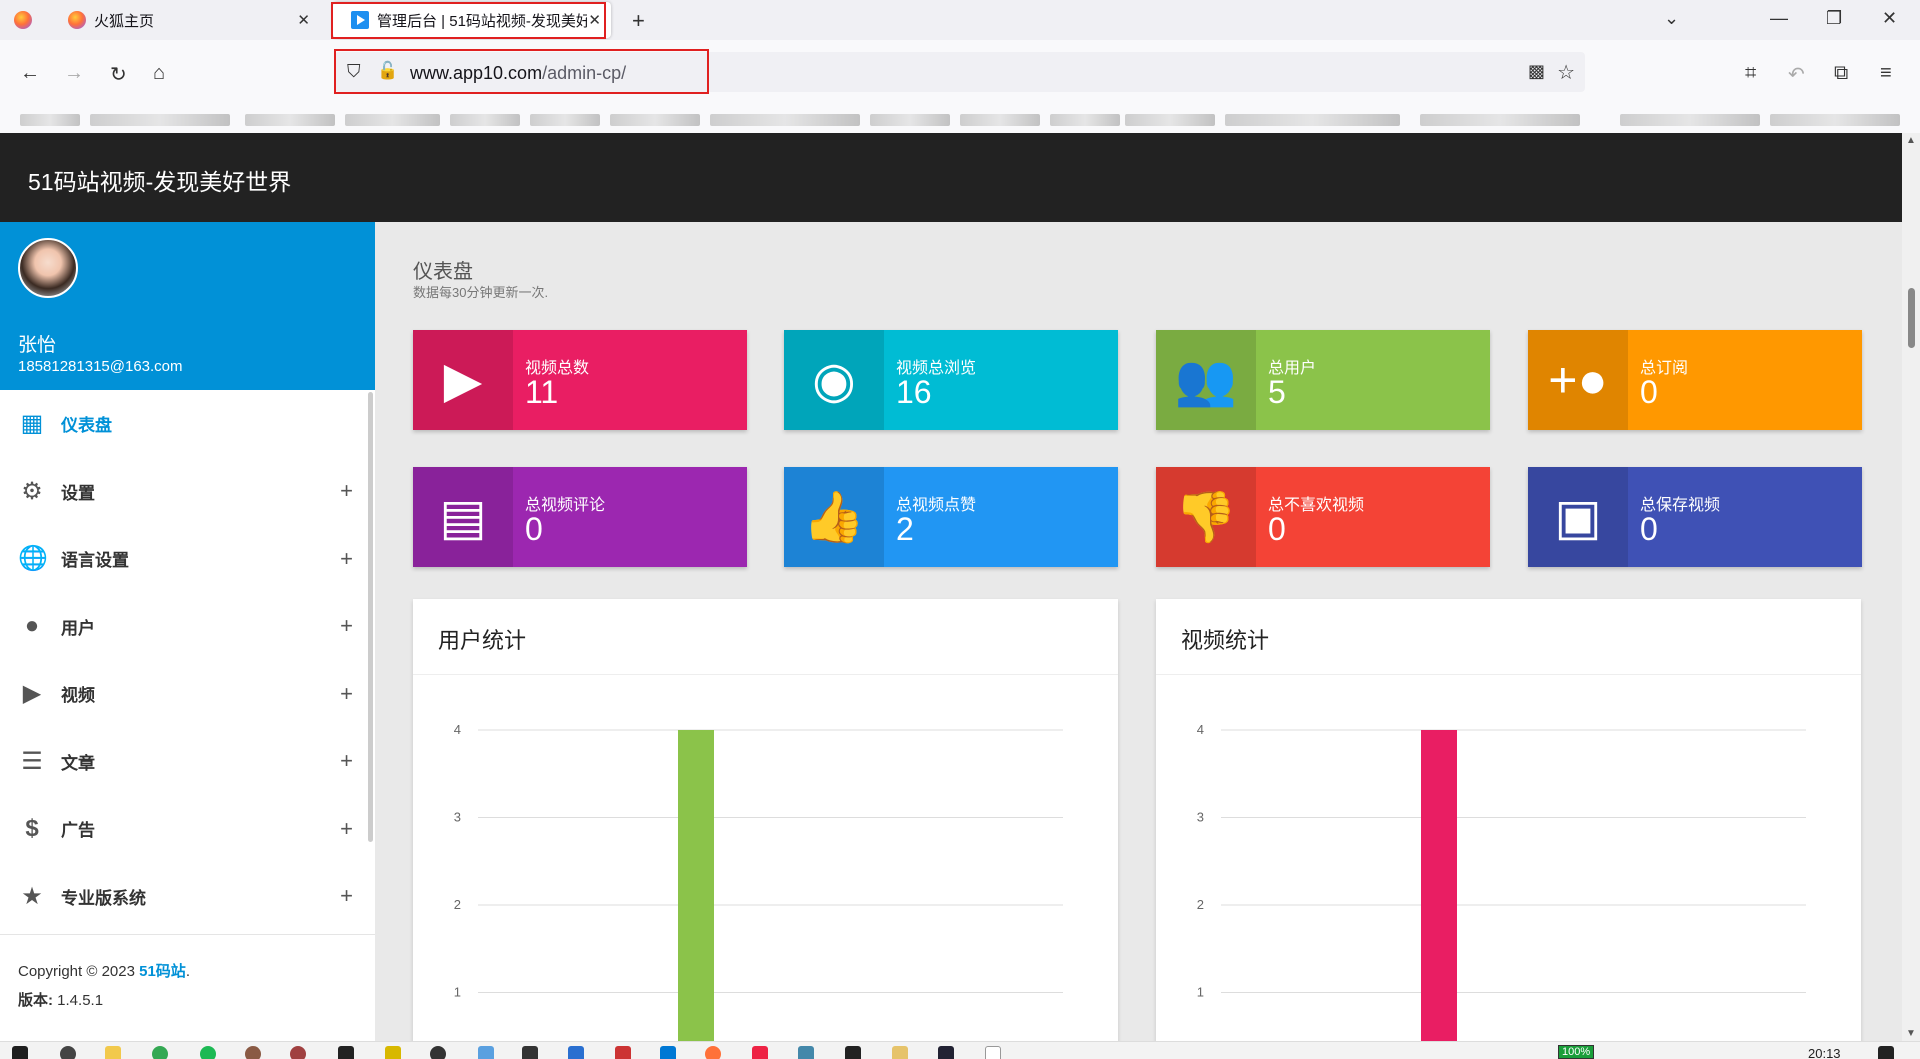 The width and height of the screenshot is (1920, 1059). Describe the element at coordinates (1911, 1033) in the screenshot. I see `scroll-down-icon: ▼` at that location.